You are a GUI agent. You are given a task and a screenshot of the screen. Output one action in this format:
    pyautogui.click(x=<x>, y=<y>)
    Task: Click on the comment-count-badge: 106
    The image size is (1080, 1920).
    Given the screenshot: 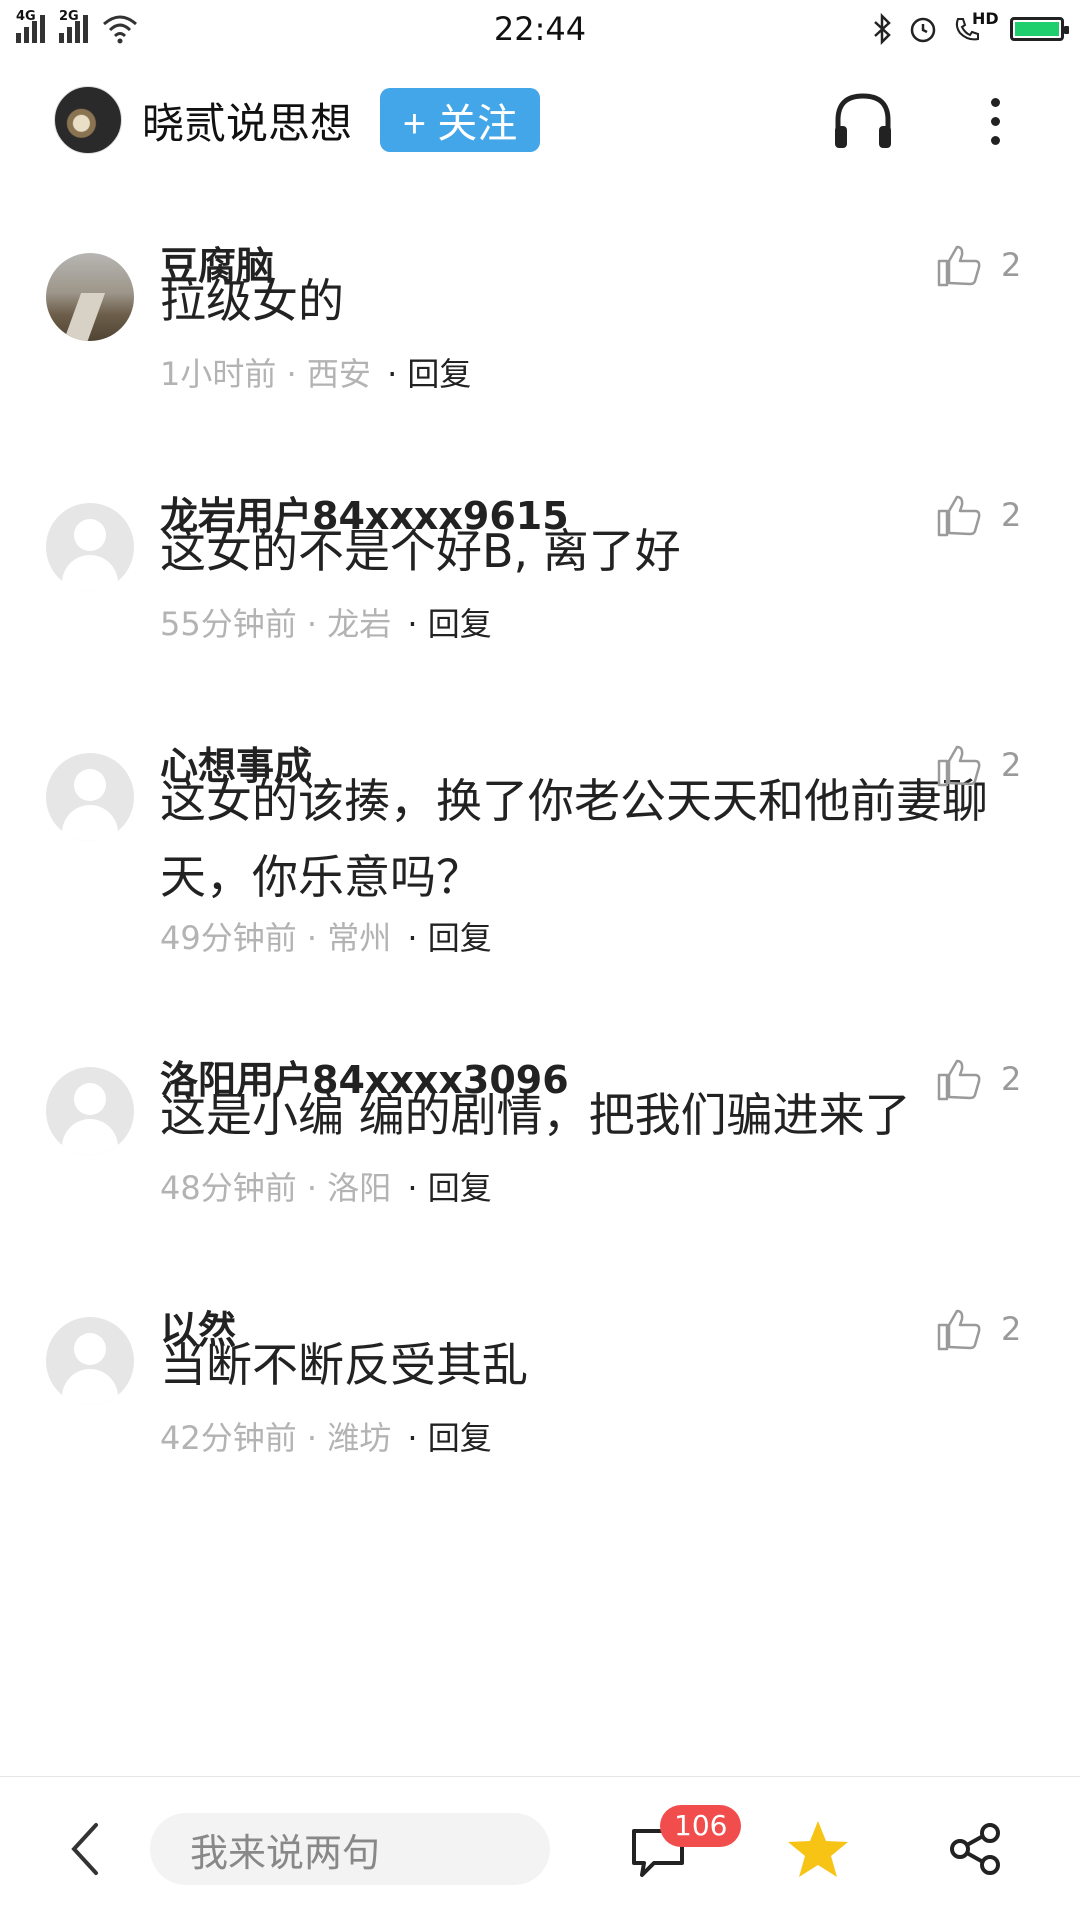 What is the action you would take?
    pyautogui.click(x=701, y=1826)
    